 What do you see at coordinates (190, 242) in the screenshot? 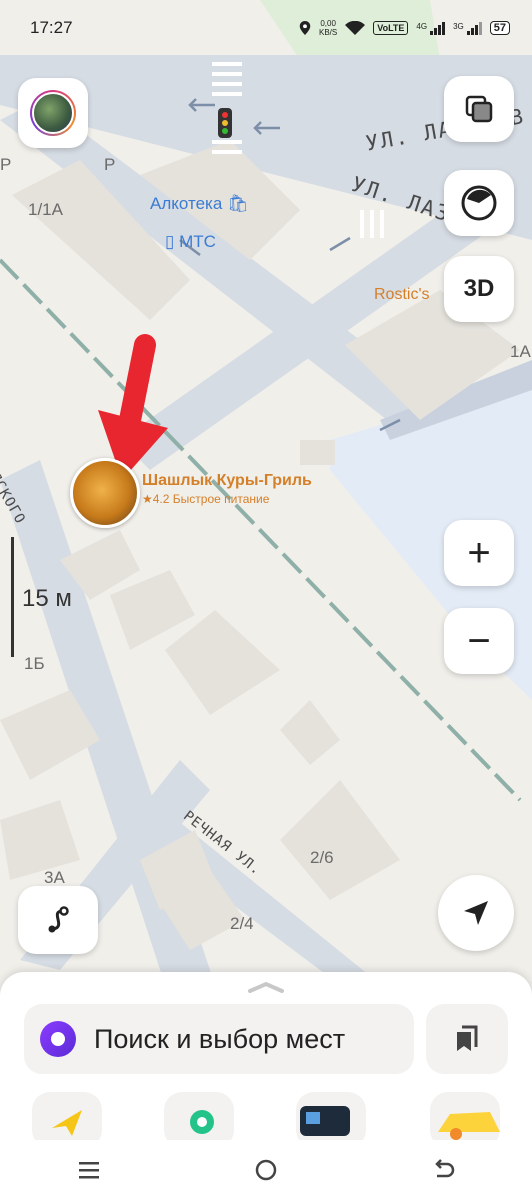
I see `poi-mts: ▯ МТС` at bounding box center [190, 242].